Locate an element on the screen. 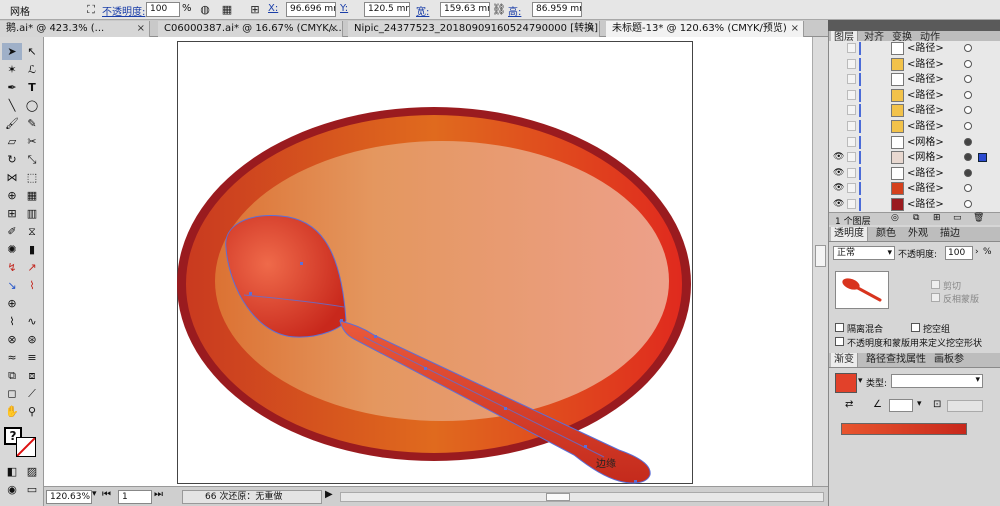 The image size is (1000, 506). curvature-icon: ↗ is located at coordinates (32, 267).